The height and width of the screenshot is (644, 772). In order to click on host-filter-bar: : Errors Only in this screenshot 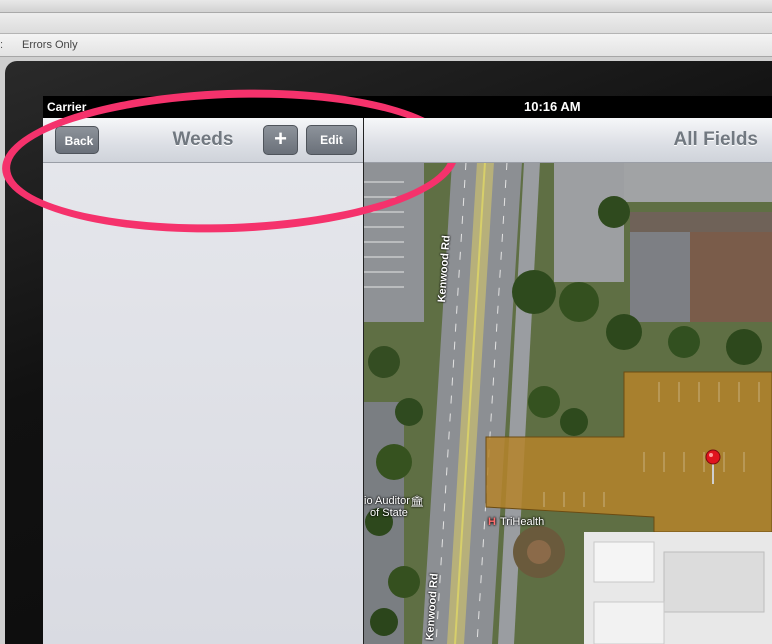, I will do `click(386, 45)`.